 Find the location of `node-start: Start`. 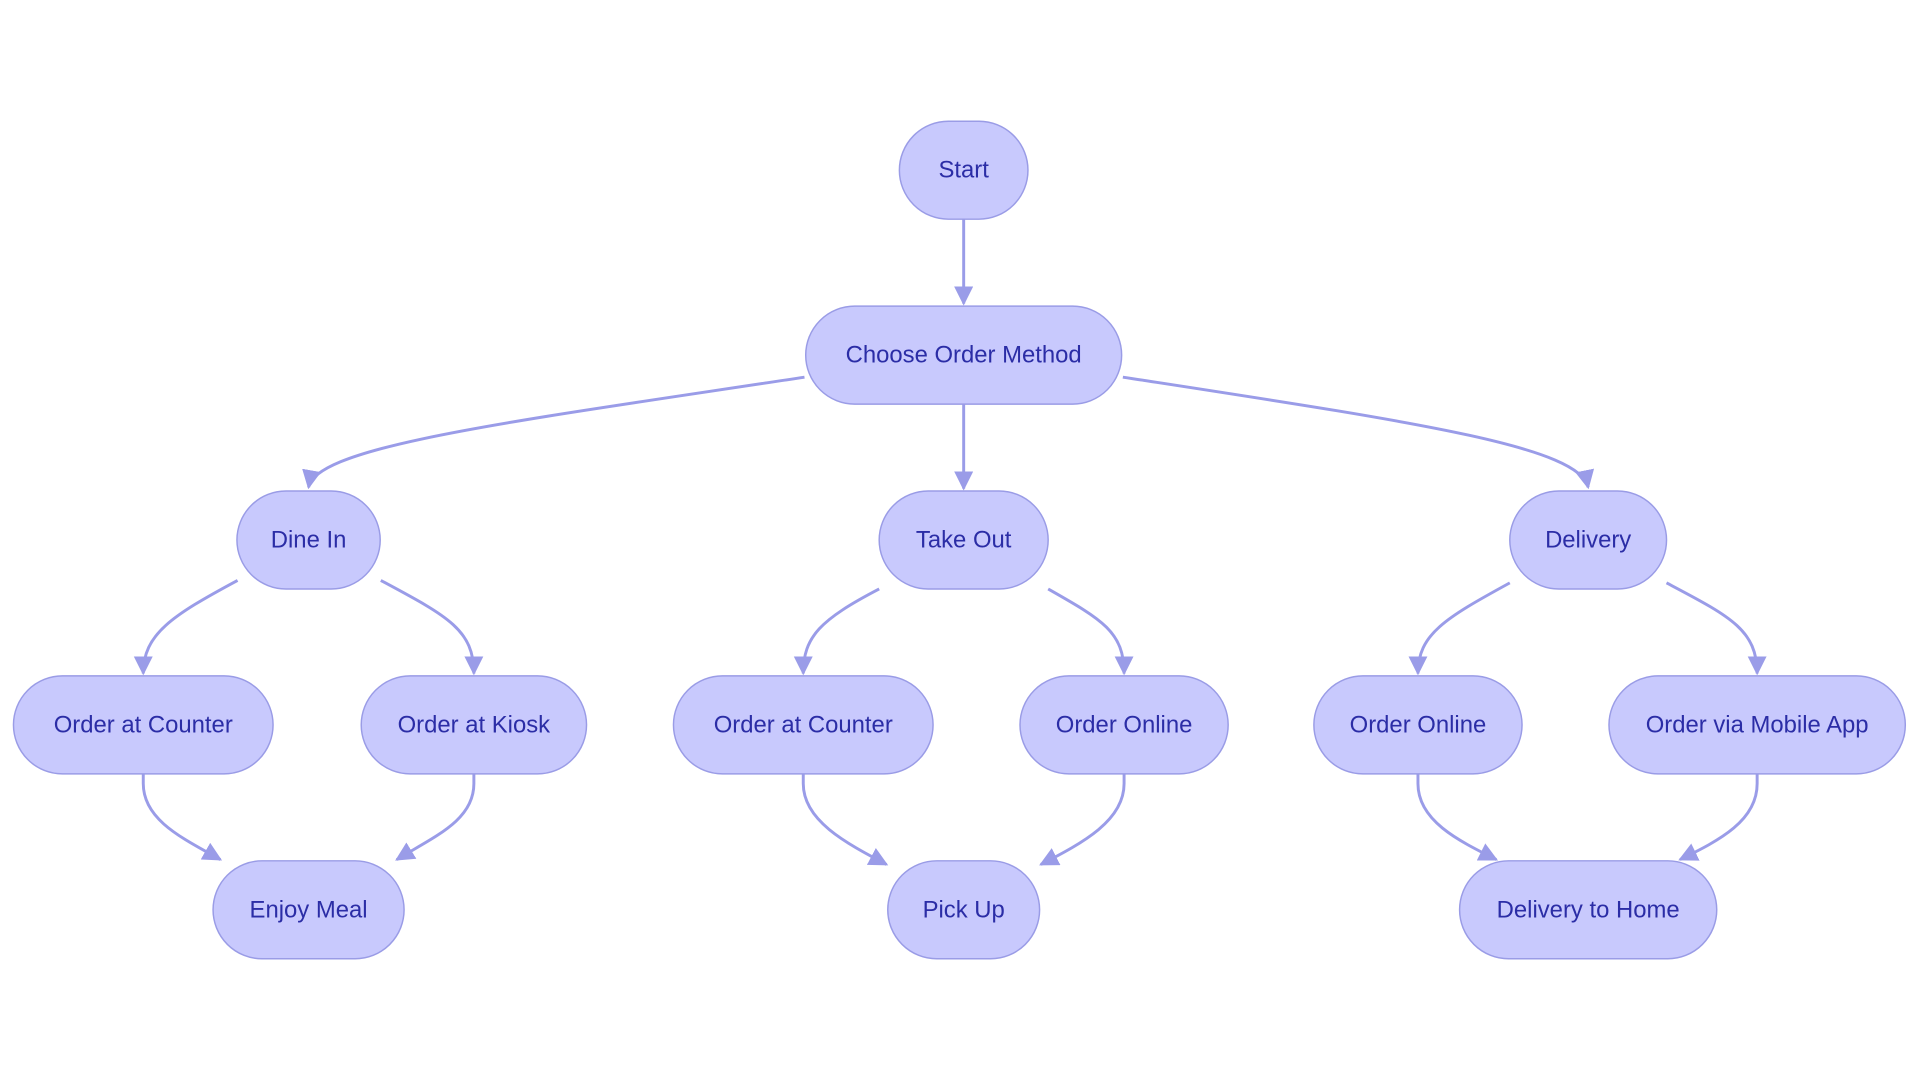

node-start: Start is located at coordinates (963, 170).